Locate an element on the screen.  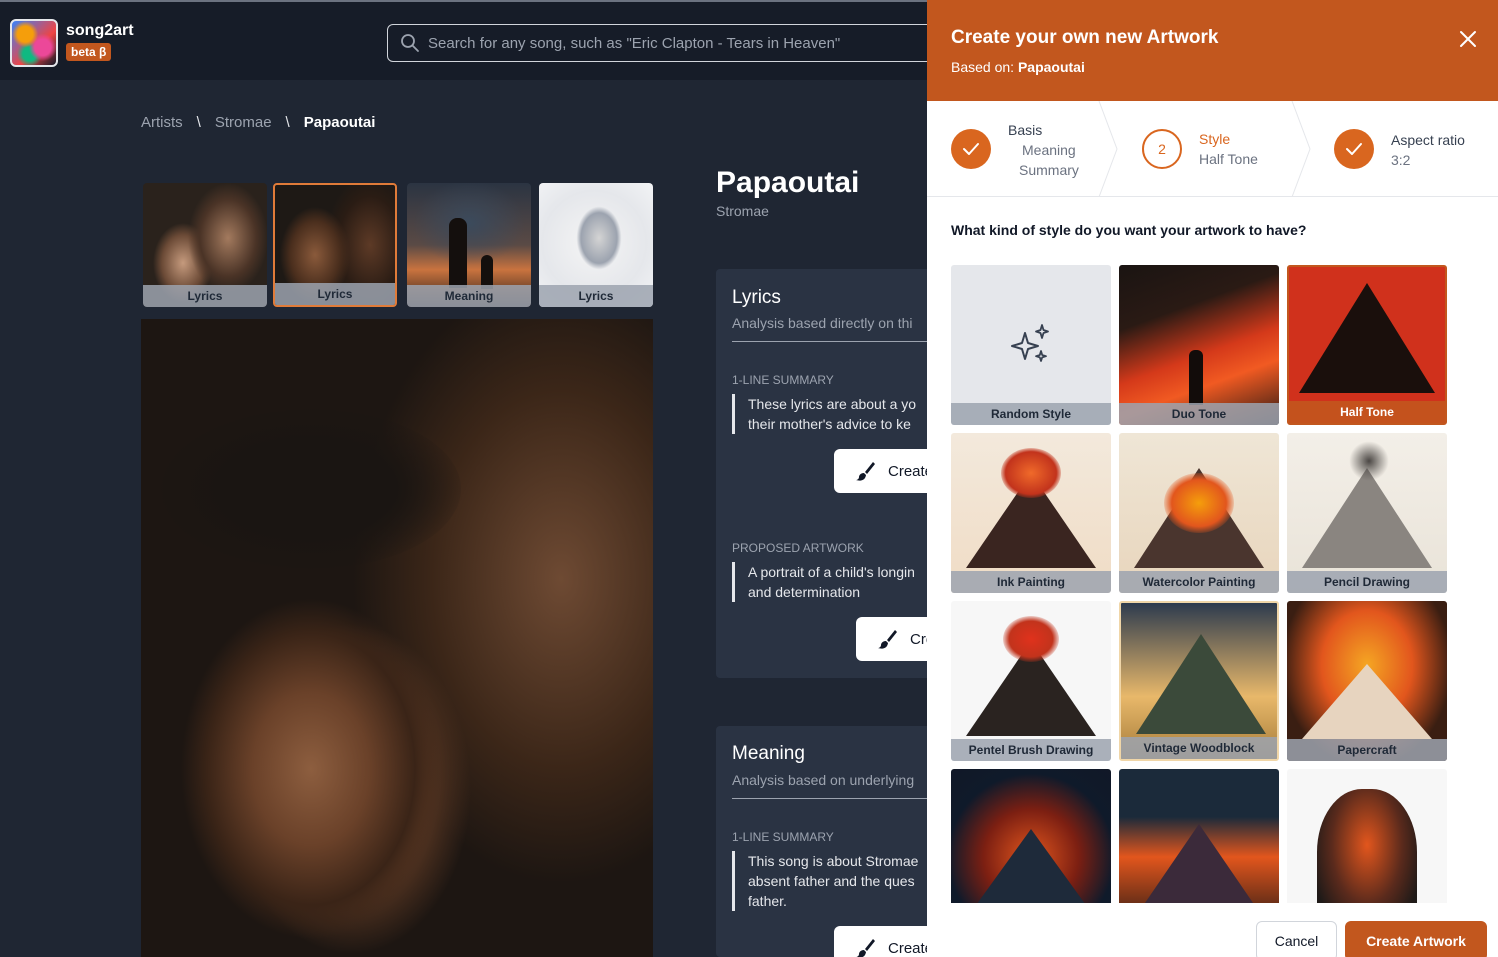
card-title: Lyrics is located at coordinates (756, 297).